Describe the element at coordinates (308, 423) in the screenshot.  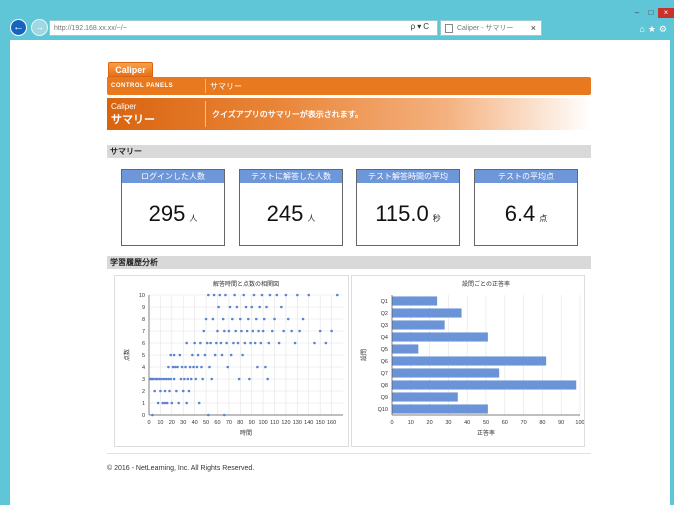
I see `x-tick-label: 140` at that location.